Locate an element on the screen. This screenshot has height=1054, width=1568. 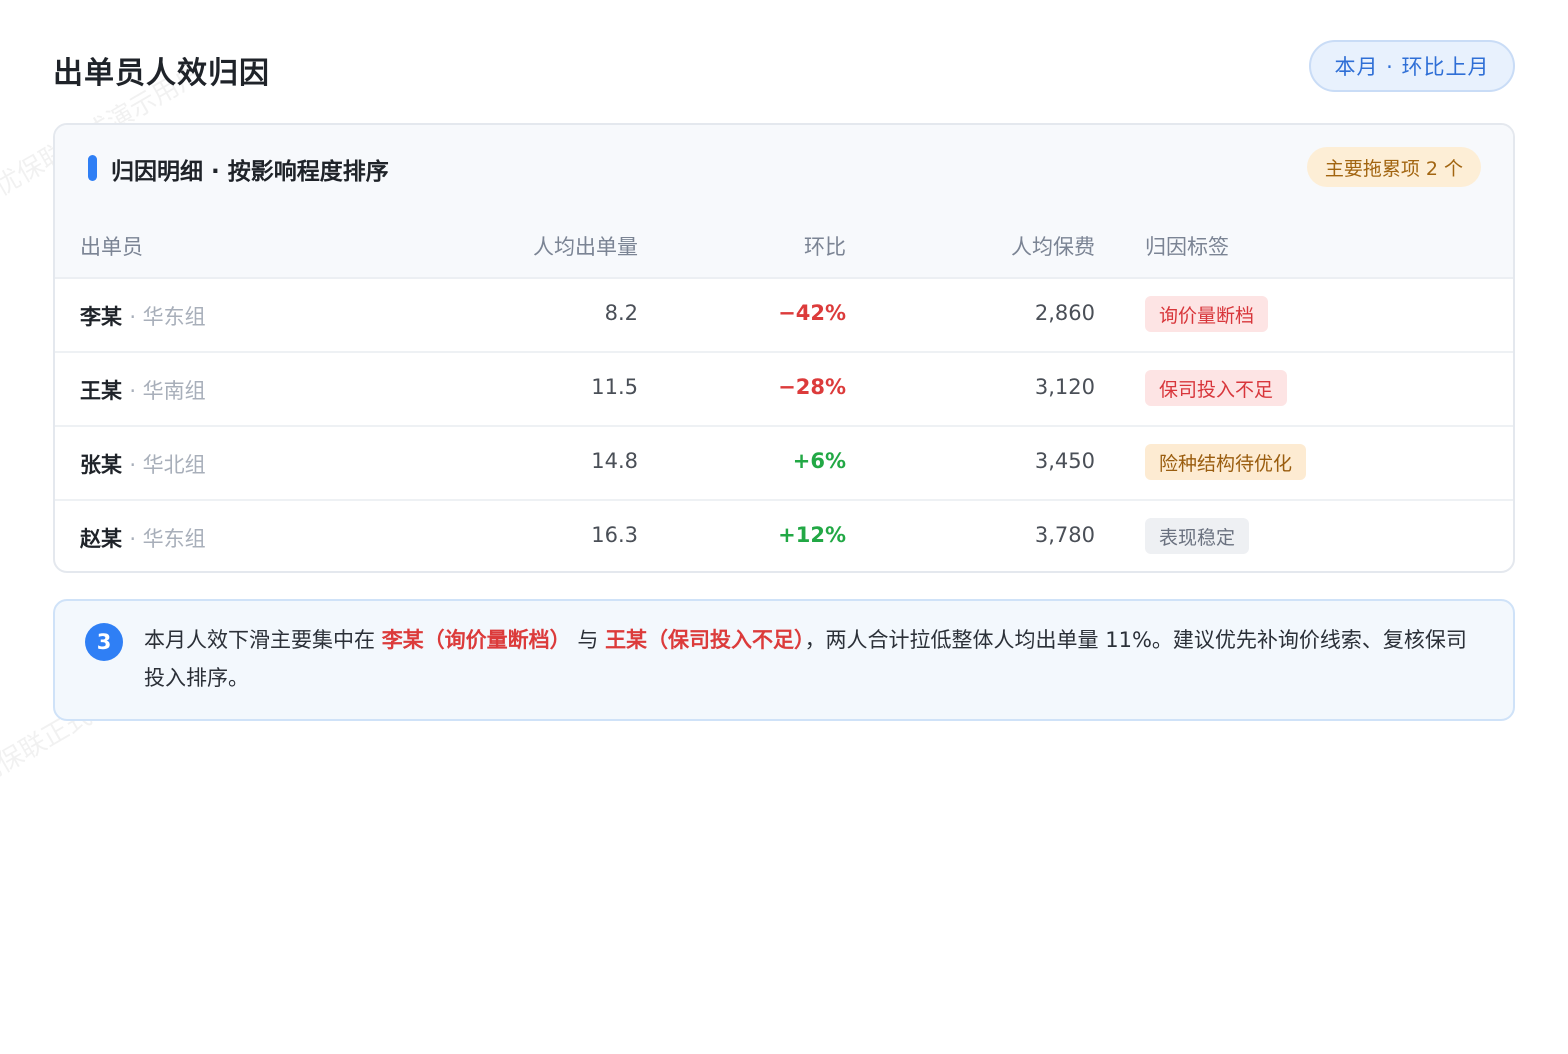
agent-name: 张某 is located at coordinates (101, 465).